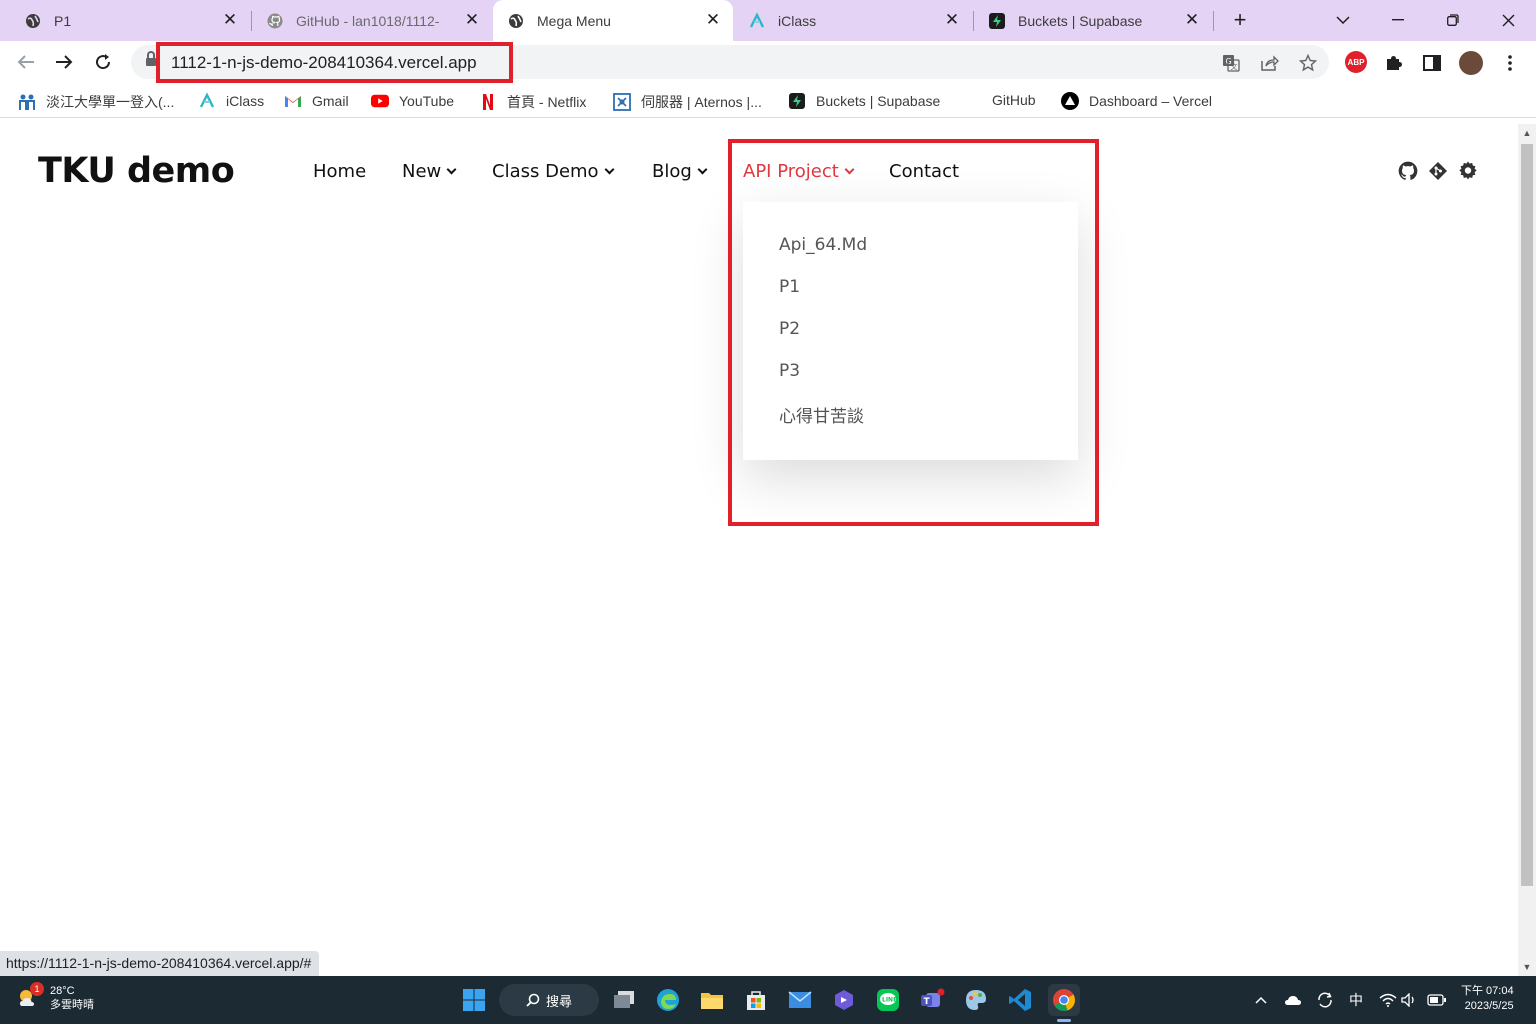 The width and height of the screenshot is (1536, 1024). I want to click on site-logo: TKU demo, so click(136, 171).